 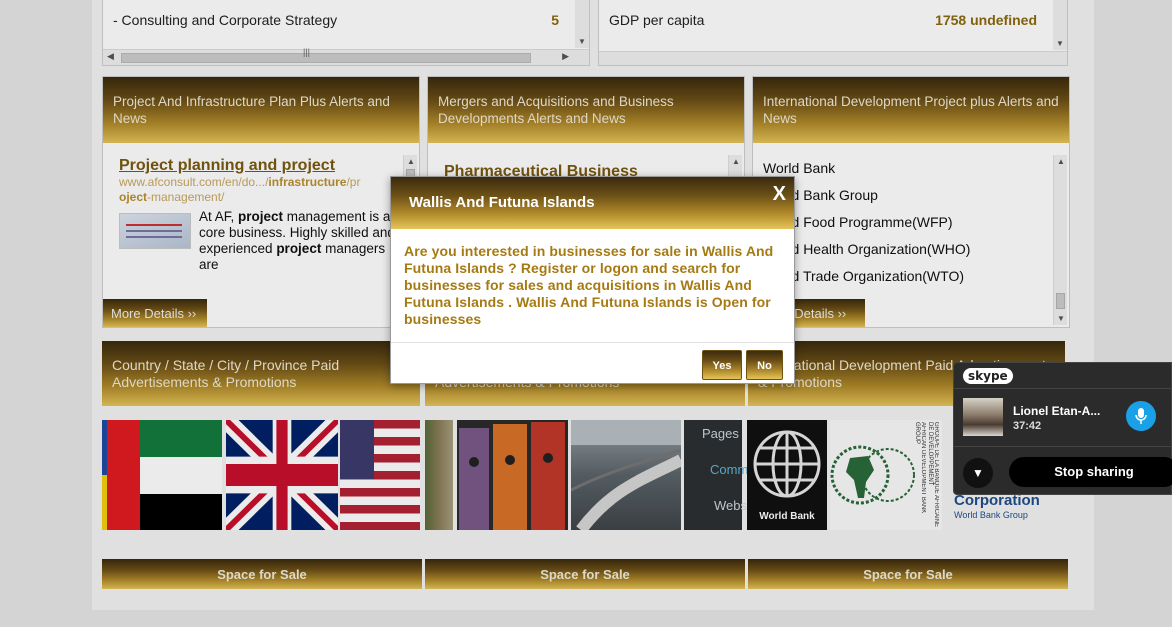 What do you see at coordinates (1090, 472) in the screenshot?
I see `stop-sharing-button: Stop sharing` at bounding box center [1090, 472].